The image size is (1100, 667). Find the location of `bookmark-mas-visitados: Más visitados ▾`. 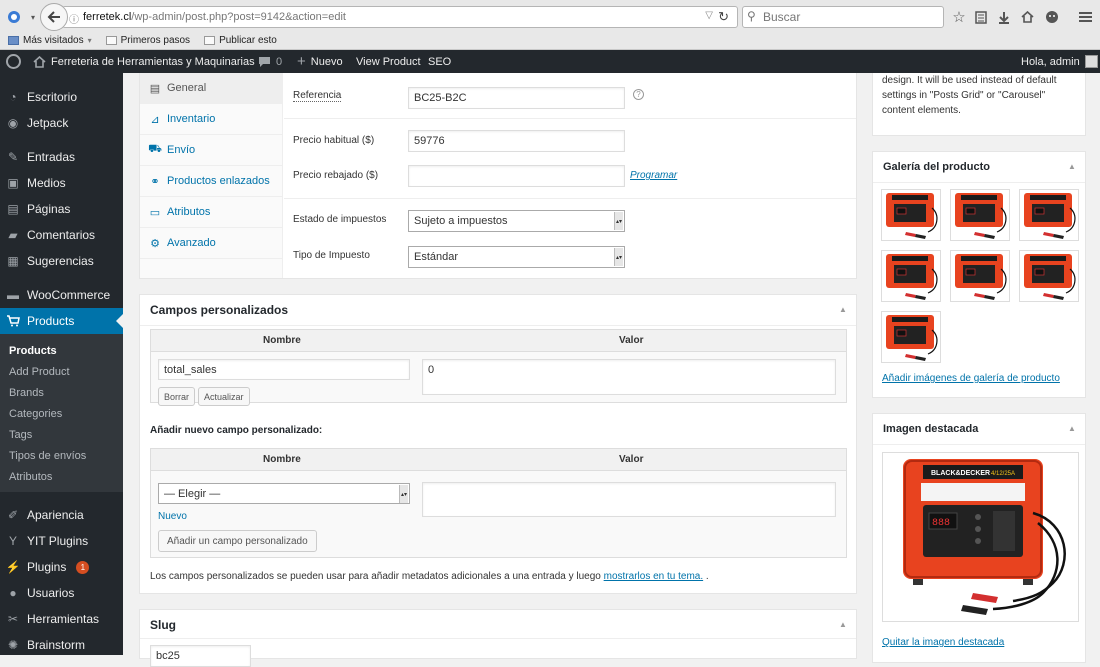

bookmark-mas-visitados: Más visitados ▾ is located at coordinates (50, 40).